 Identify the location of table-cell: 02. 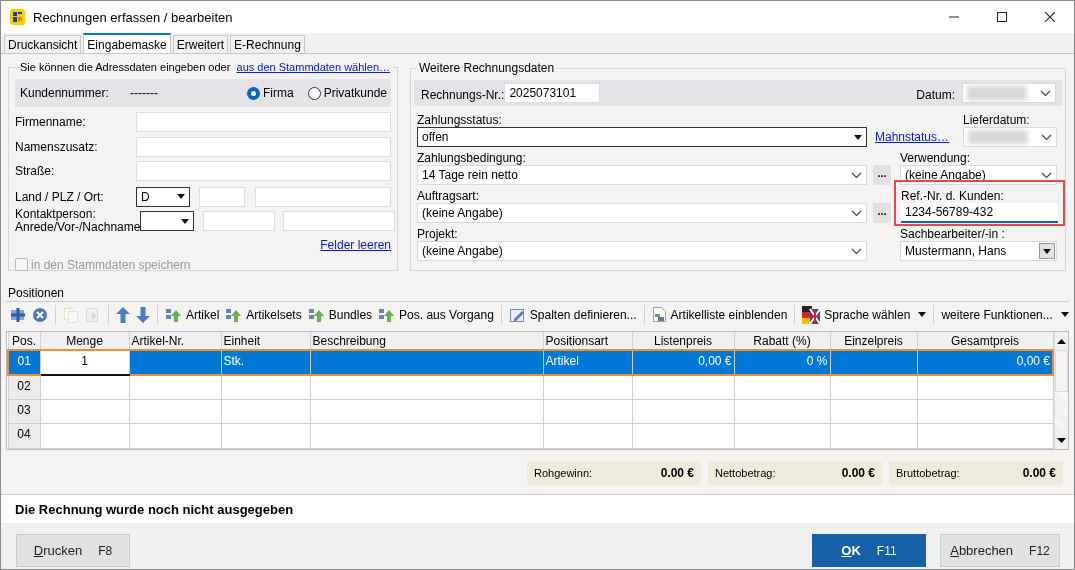
(24, 385).